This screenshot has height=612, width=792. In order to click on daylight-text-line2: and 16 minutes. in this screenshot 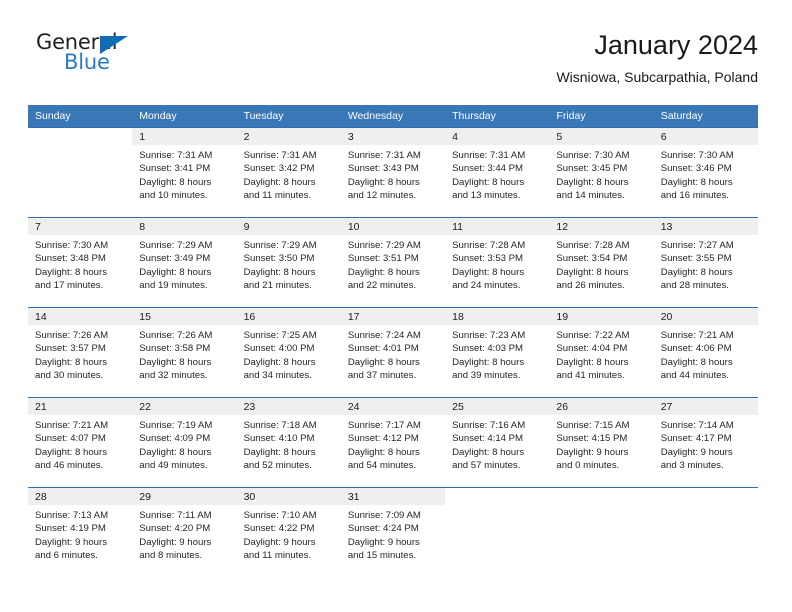, I will do `click(694, 196)`.